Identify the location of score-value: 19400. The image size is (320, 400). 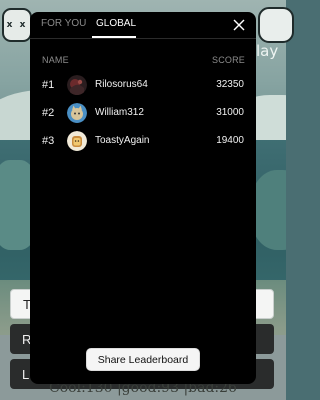
(230, 140).